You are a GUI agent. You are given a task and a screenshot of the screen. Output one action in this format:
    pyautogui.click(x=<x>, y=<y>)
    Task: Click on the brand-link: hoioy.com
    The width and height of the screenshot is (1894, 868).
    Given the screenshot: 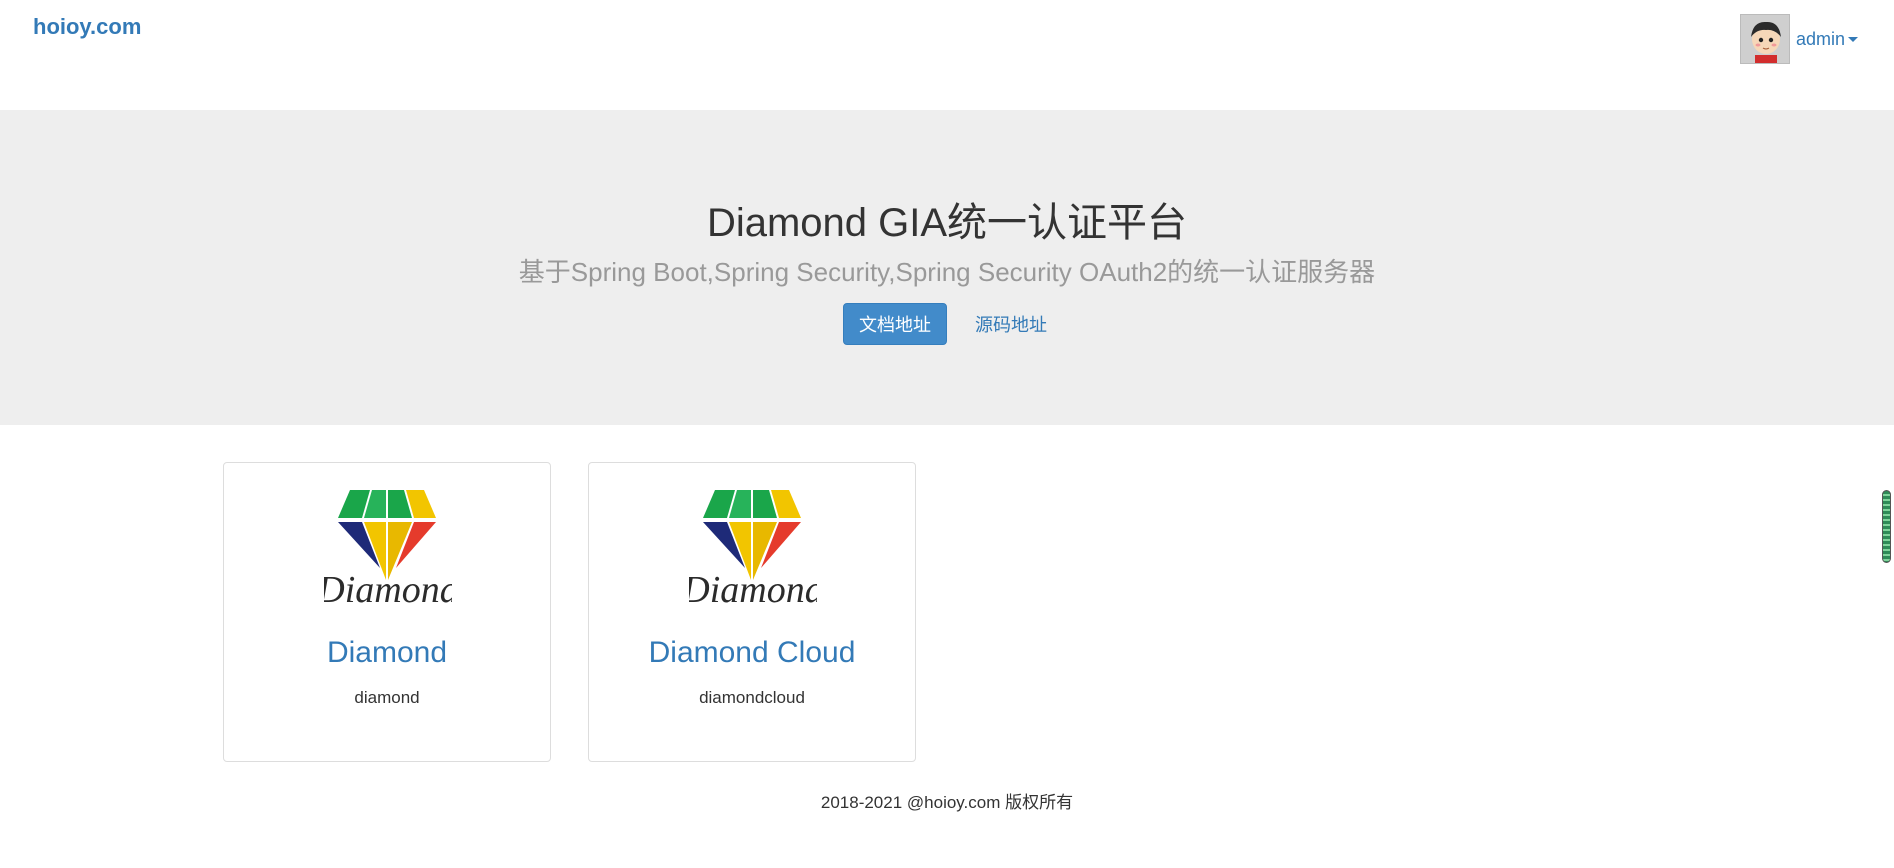 What is the action you would take?
    pyautogui.click(x=87, y=27)
    